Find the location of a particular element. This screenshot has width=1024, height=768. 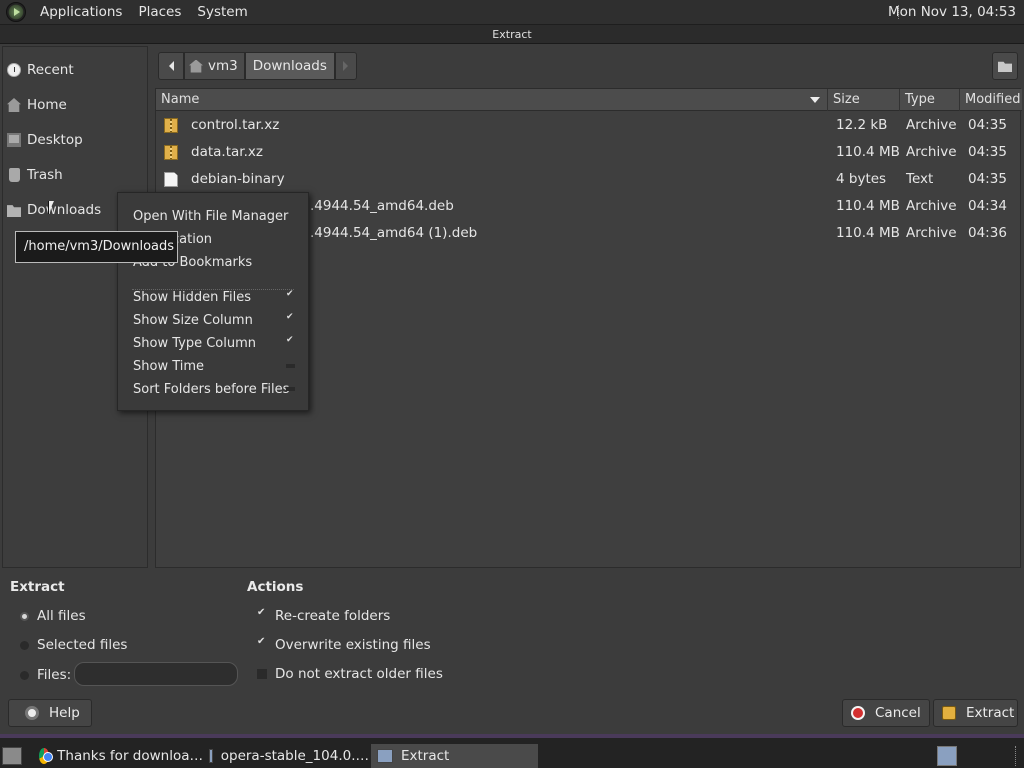

cancel-icon is located at coordinates (858, 713).